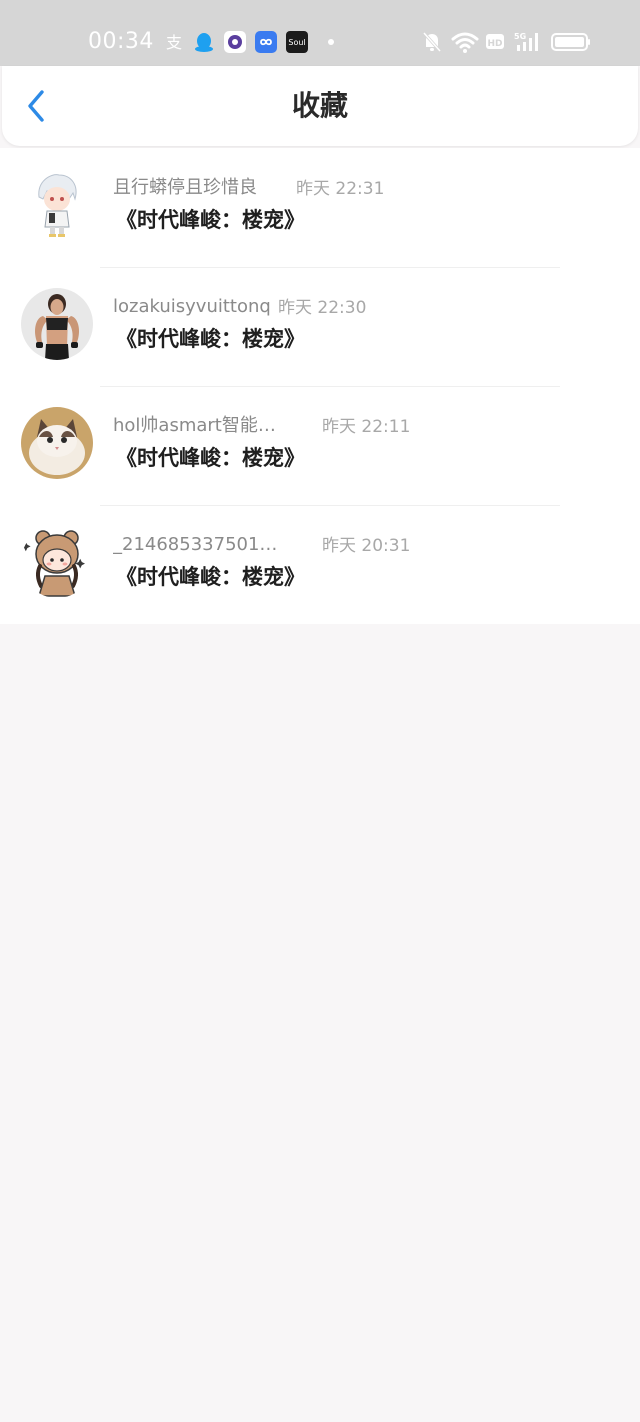 This screenshot has height=1422, width=640. Describe the element at coordinates (235, 42) in the screenshot. I see `browser-icon` at that location.